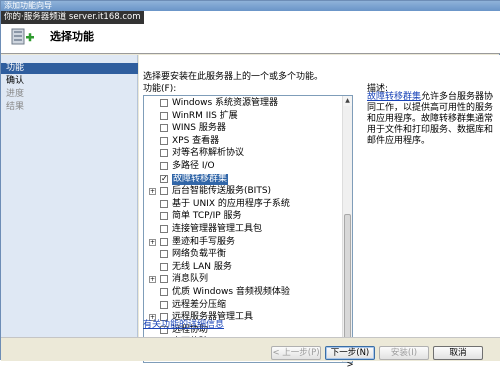 The width and height of the screenshot is (500, 371). What do you see at coordinates (242, 242) in the screenshot?
I see `feature-item: + 墨迹和手写服务` at bounding box center [242, 242].